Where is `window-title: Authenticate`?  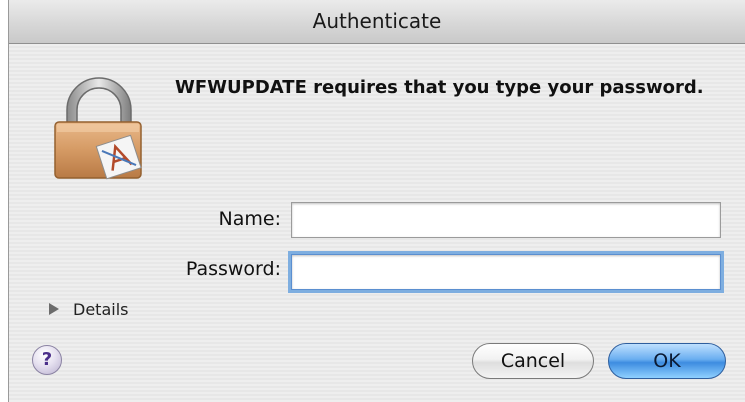 window-title: Authenticate is located at coordinates (377, 21).